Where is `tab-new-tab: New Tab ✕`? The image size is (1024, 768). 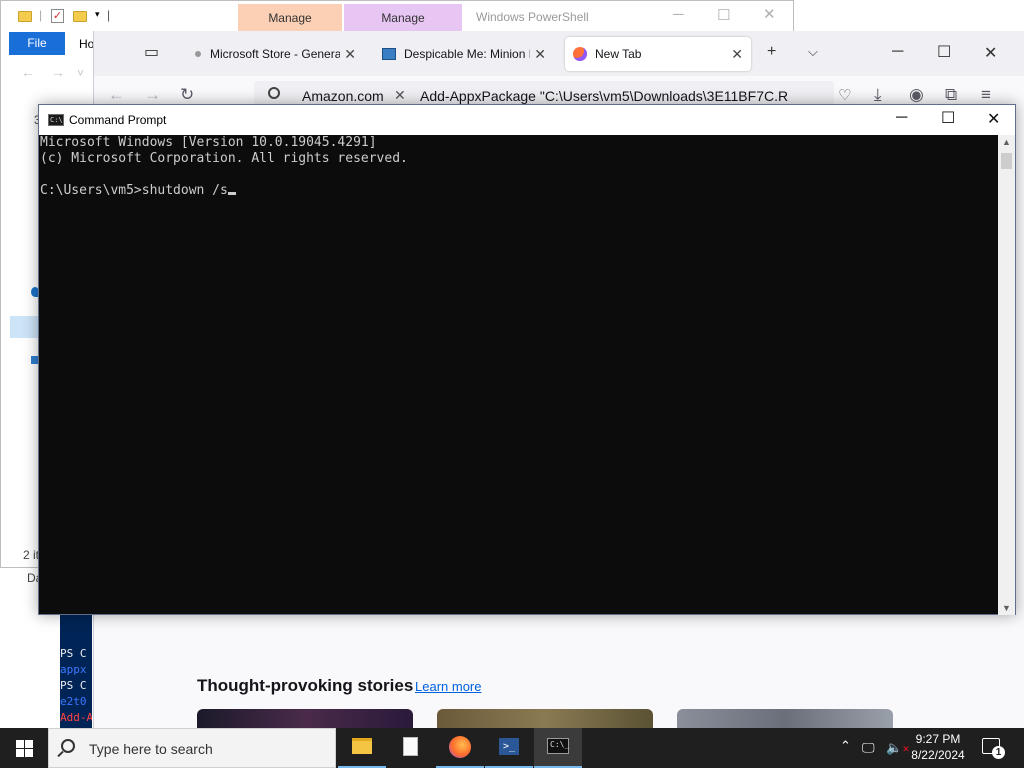
tab-new-tab: New Tab ✕ is located at coordinates (658, 54).